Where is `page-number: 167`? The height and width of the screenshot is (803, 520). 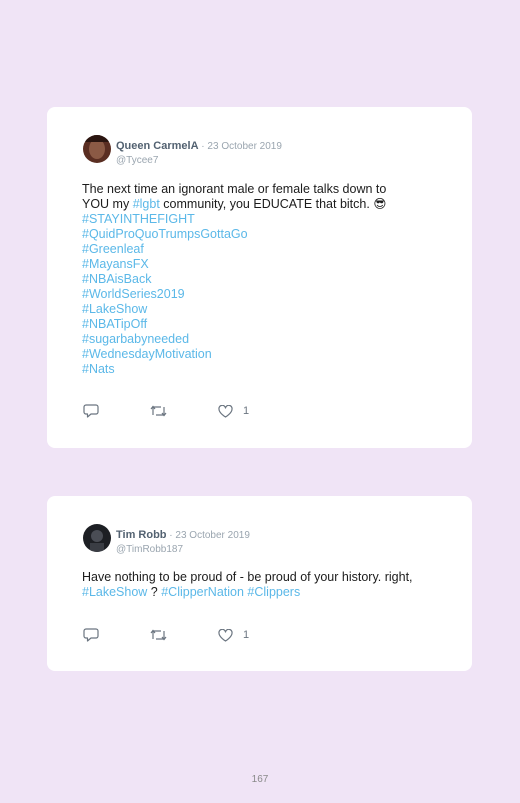
page-number: 167 is located at coordinates (260, 779).